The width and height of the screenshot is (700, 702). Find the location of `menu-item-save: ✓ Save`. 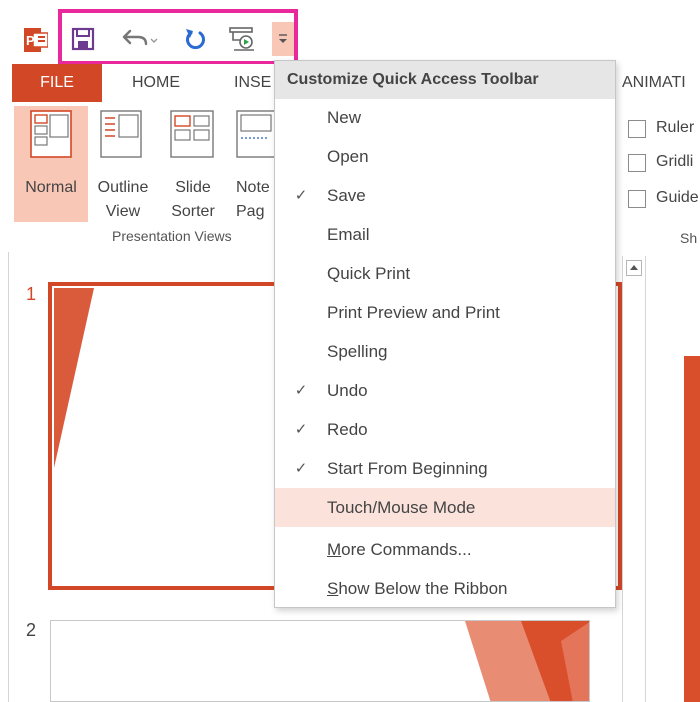

menu-item-save: ✓ Save is located at coordinates (445, 195).